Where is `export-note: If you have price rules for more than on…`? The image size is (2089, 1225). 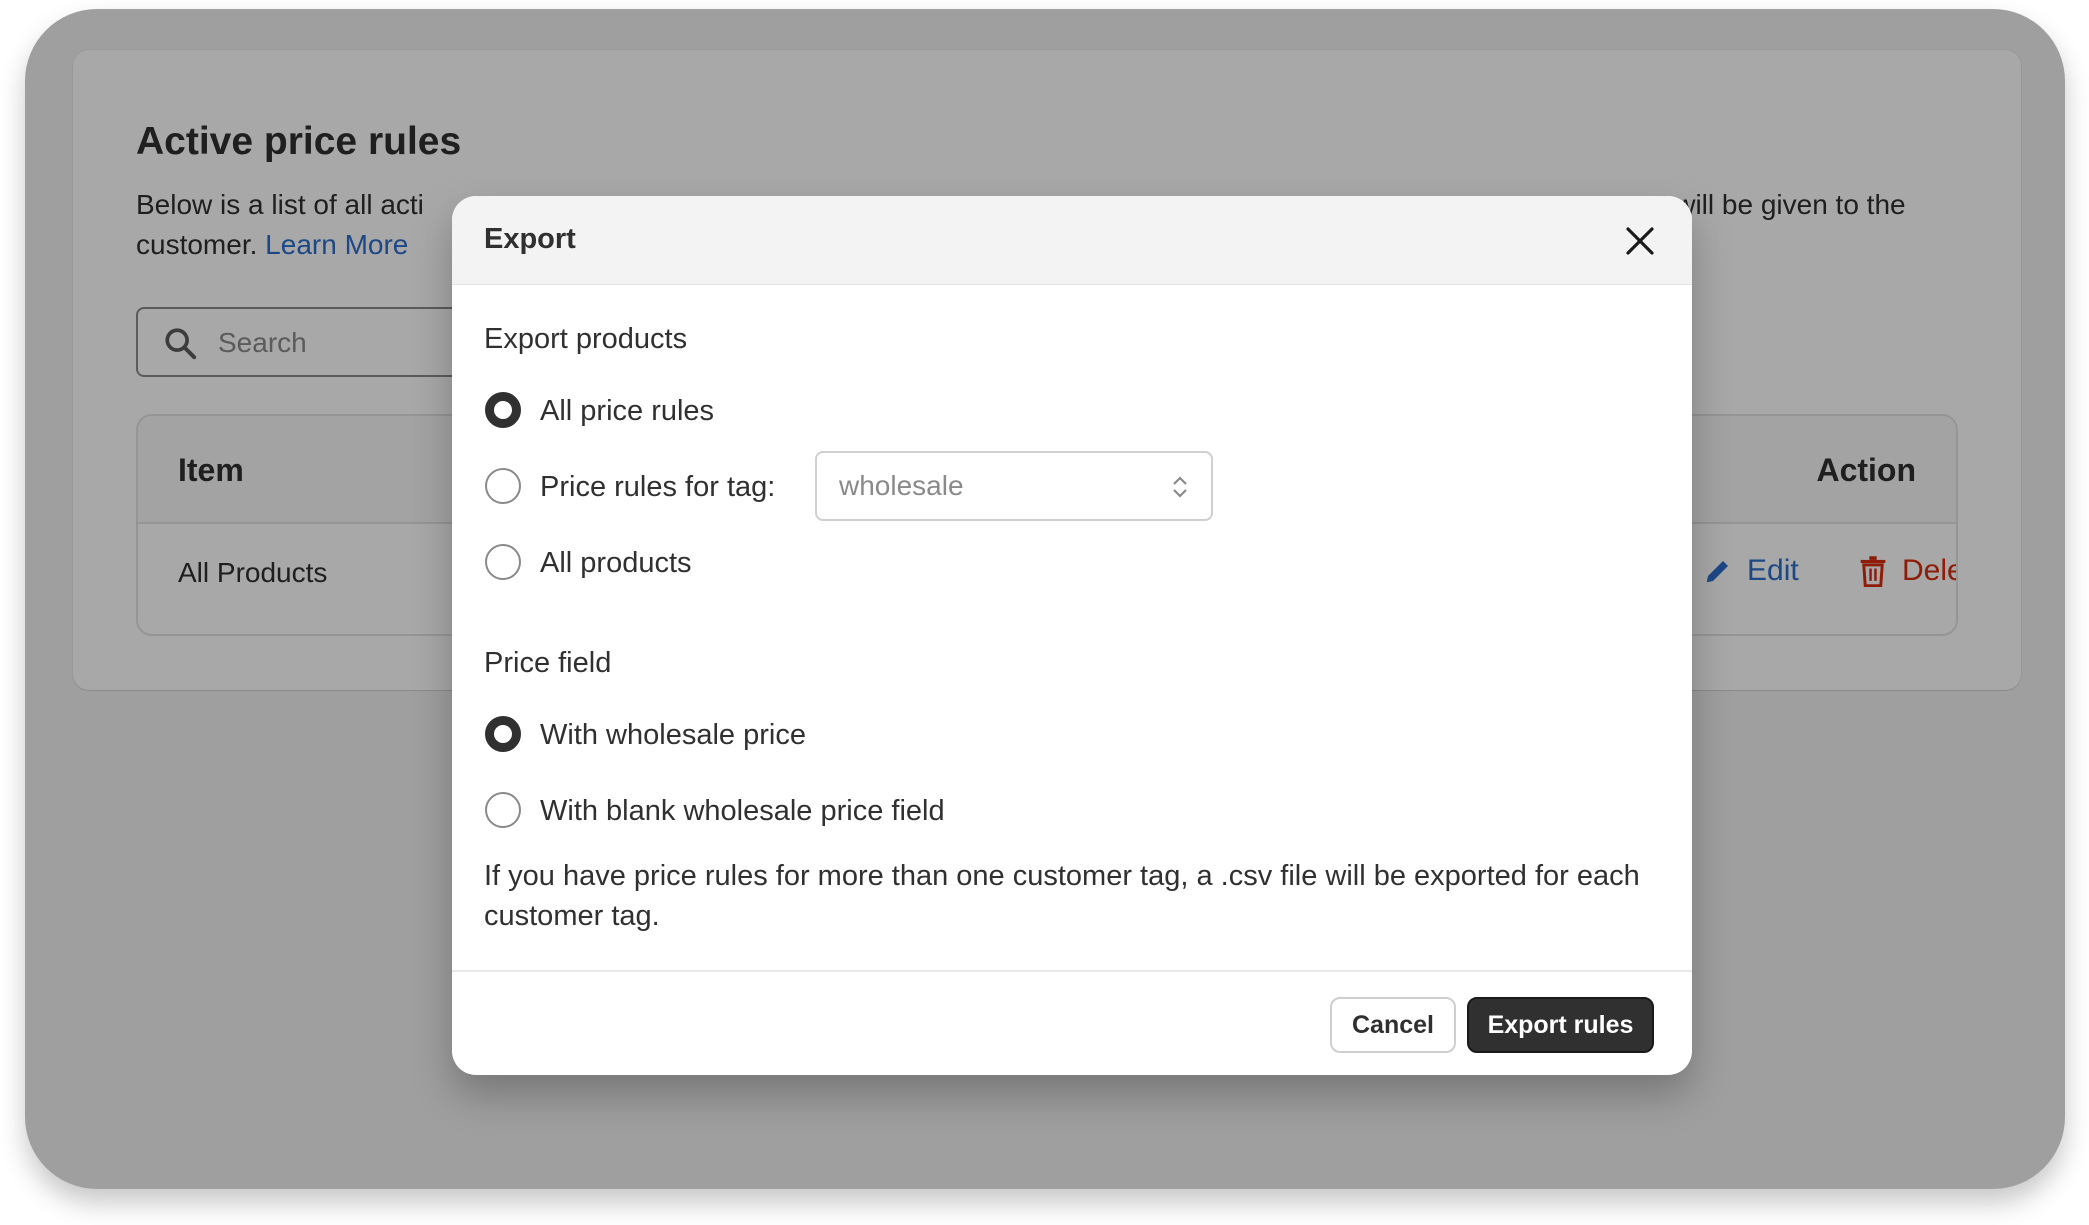 export-note: If you have price rules for more than on… is located at coordinates (1062, 896).